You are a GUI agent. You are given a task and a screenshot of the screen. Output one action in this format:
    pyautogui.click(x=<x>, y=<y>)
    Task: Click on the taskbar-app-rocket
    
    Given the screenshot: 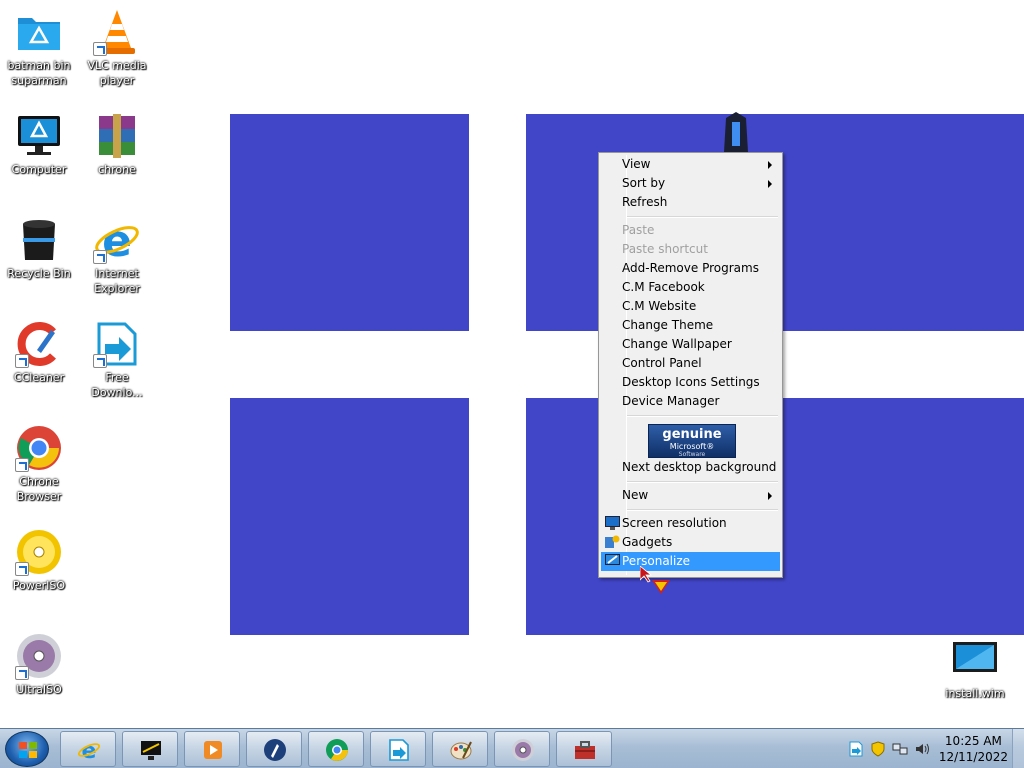 What is the action you would take?
    pyautogui.click(x=274, y=749)
    